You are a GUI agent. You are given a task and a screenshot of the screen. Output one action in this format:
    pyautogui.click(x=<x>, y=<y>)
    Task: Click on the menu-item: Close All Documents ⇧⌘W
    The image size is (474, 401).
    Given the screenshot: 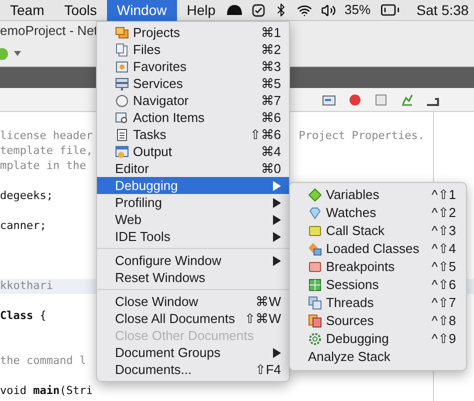 What is the action you would take?
    pyautogui.click(x=193, y=318)
    